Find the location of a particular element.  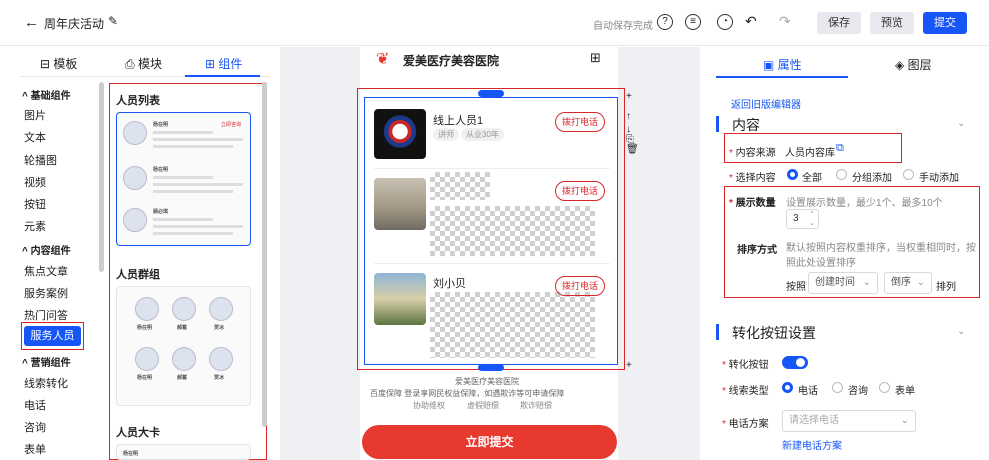

category-item: 咨询 is located at coordinates (35, 427).